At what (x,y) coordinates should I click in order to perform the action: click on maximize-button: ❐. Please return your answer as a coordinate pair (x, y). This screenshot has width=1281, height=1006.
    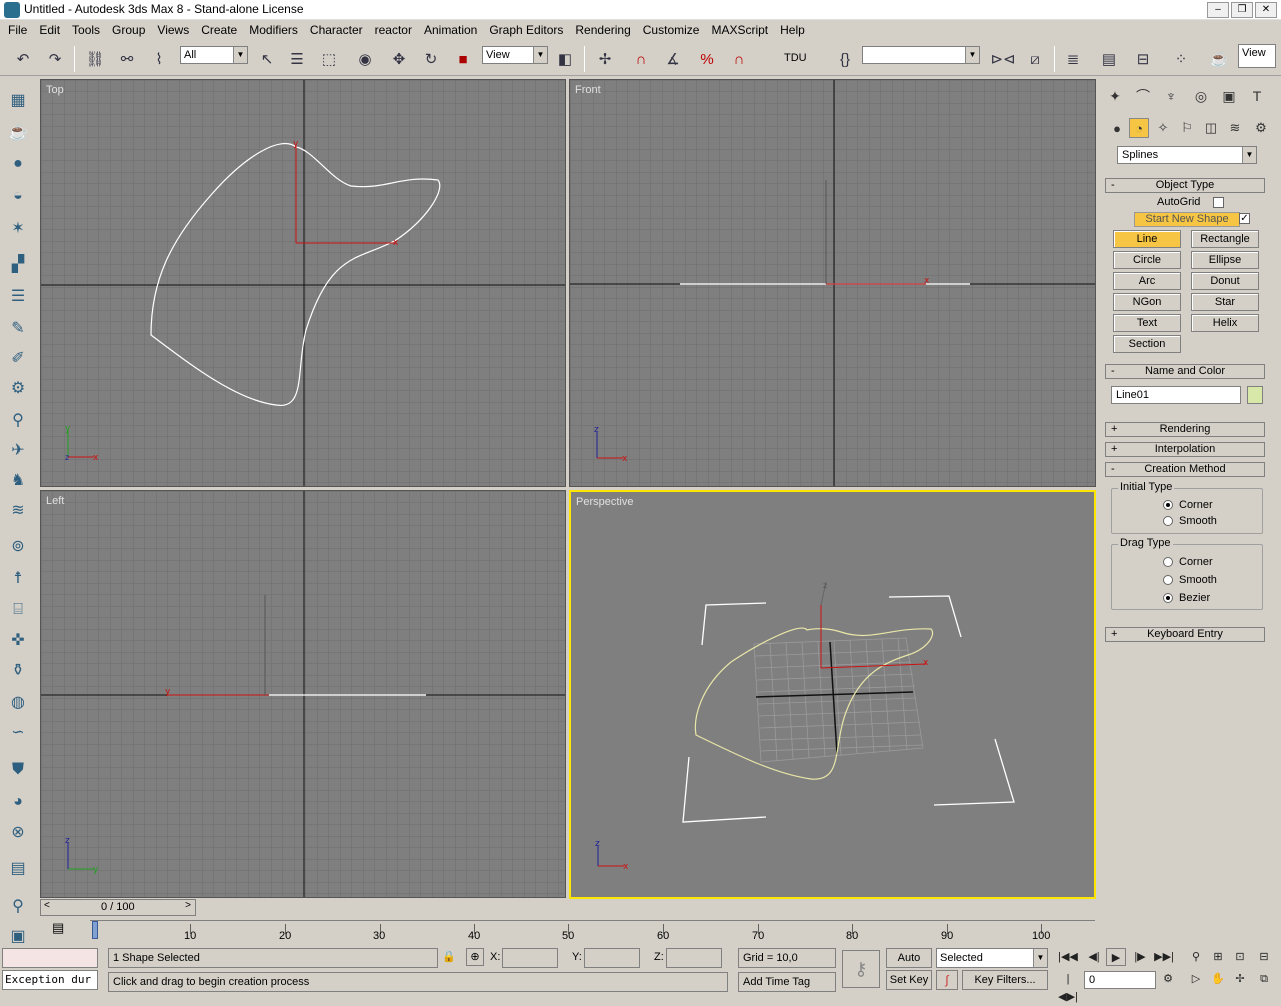
    Looking at the image, I should click on (1242, 10).